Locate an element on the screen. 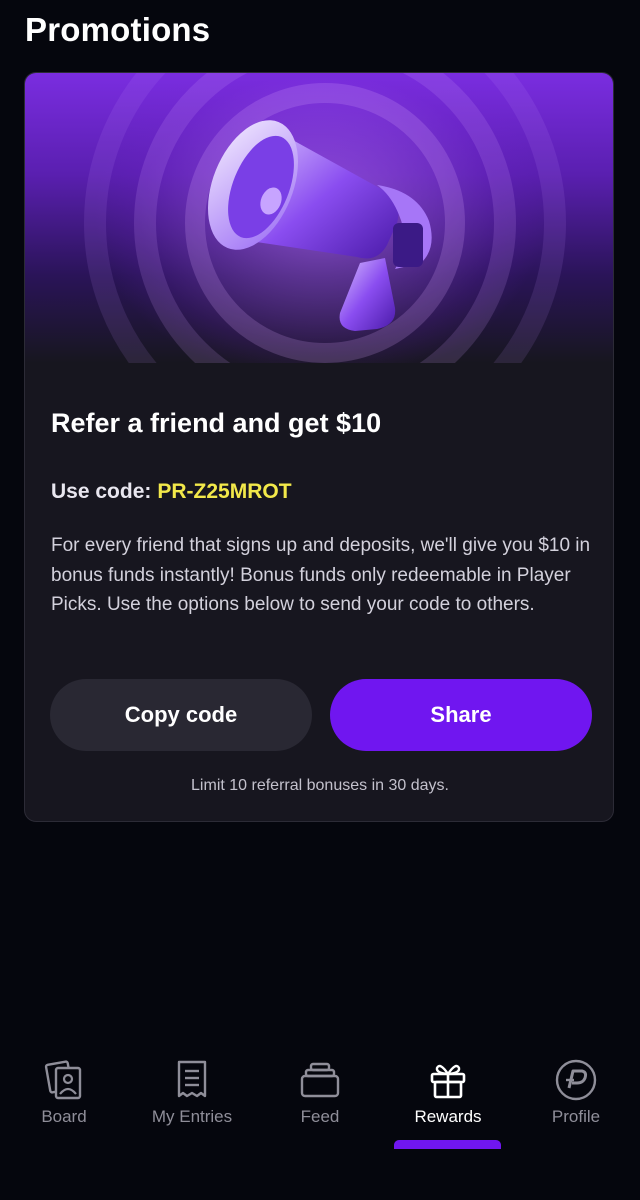 This screenshot has height=1200, width=640. tab-board: Board is located at coordinates (64, 1095).